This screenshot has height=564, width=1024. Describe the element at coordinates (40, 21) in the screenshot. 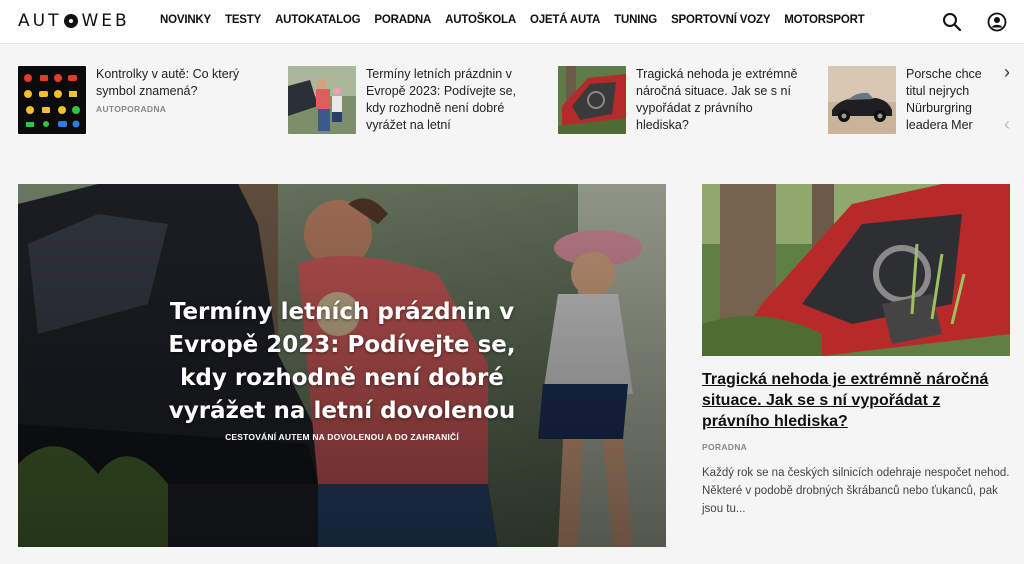

I see `logo-text-left: AUT` at that location.